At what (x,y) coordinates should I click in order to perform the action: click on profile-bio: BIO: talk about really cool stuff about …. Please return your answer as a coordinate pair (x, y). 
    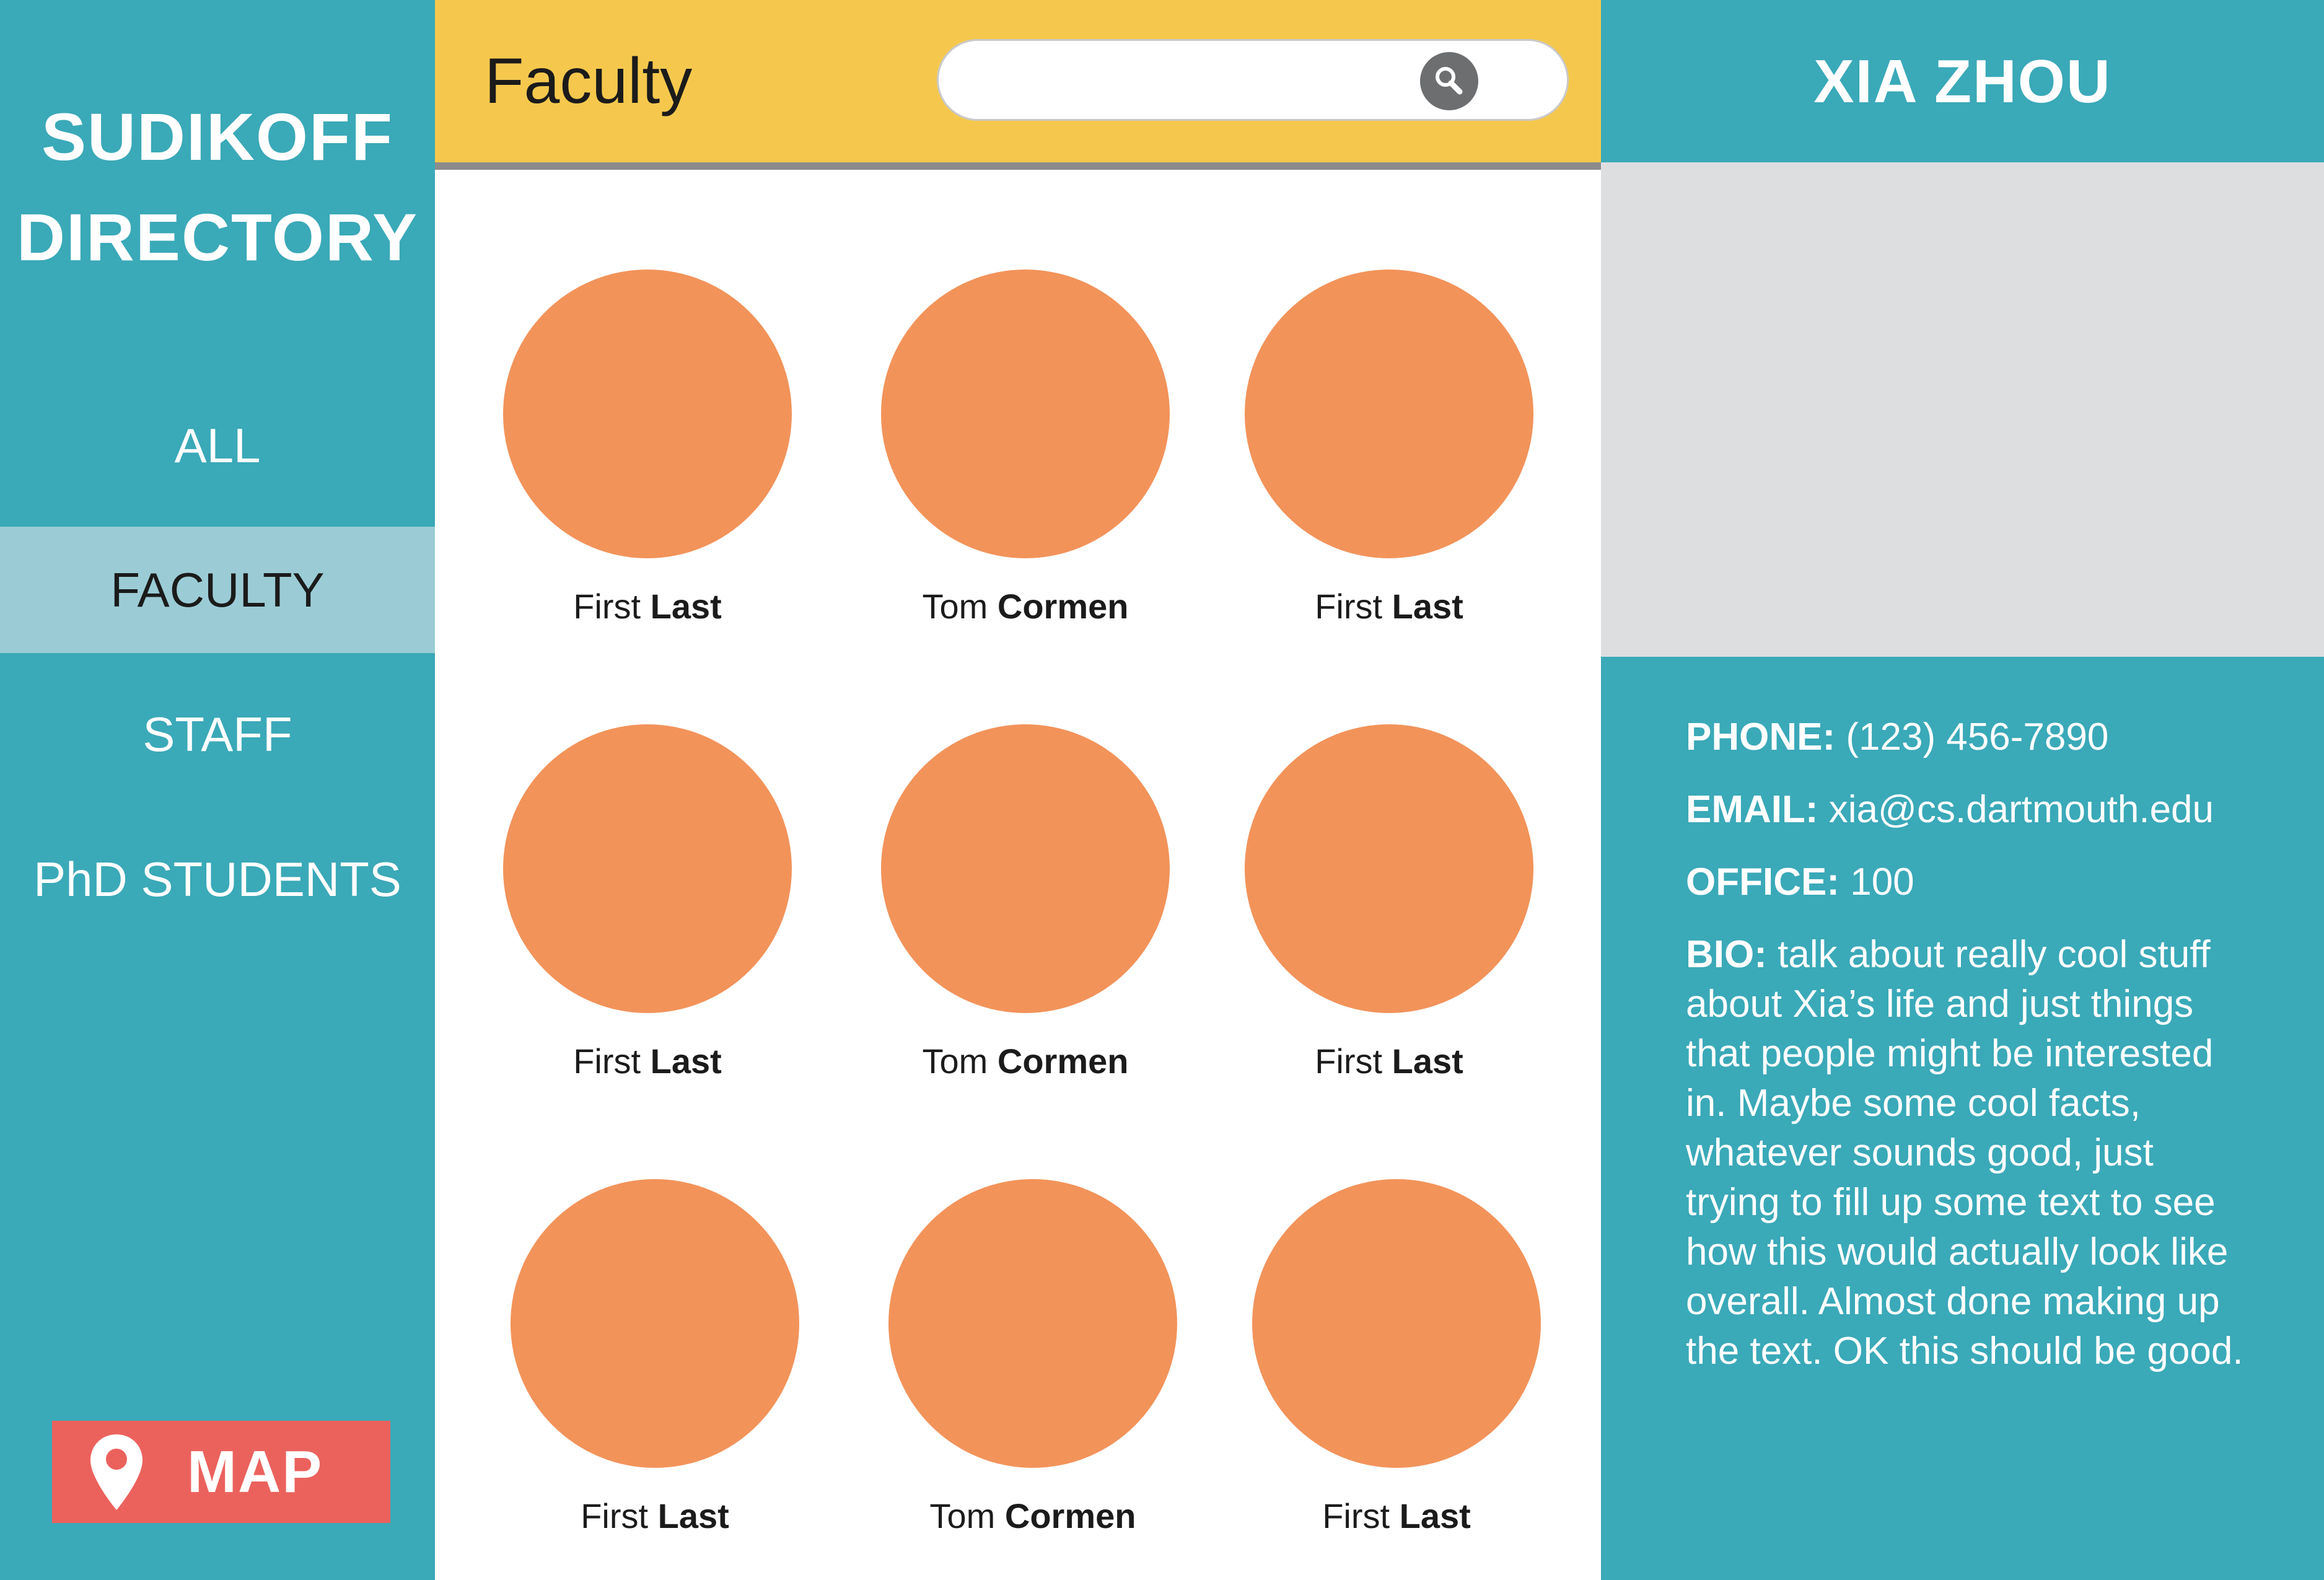
    Looking at the image, I should click on (1971, 1153).